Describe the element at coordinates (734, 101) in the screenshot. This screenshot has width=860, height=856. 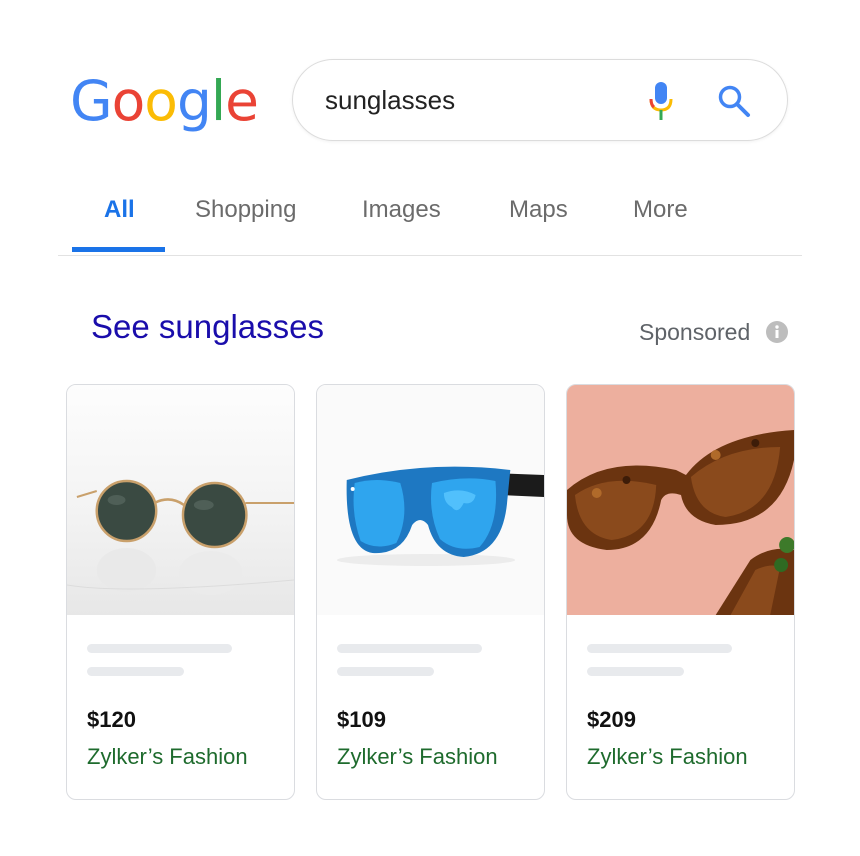
I see `search-icon` at that location.